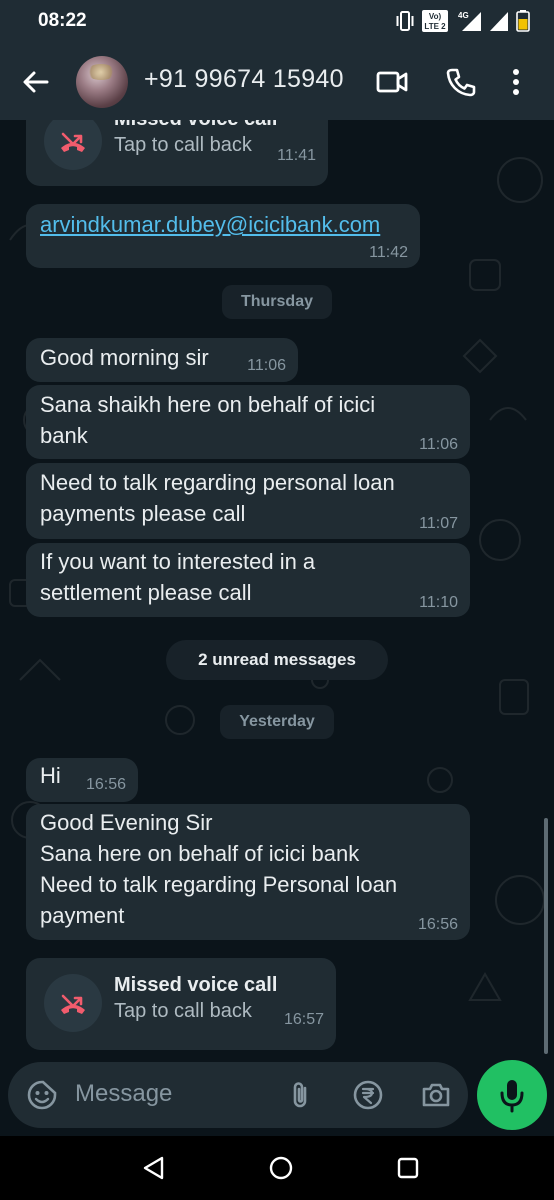 This screenshot has width=554, height=1200. I want to click on date-divider: Thursday, so click(277, 302).